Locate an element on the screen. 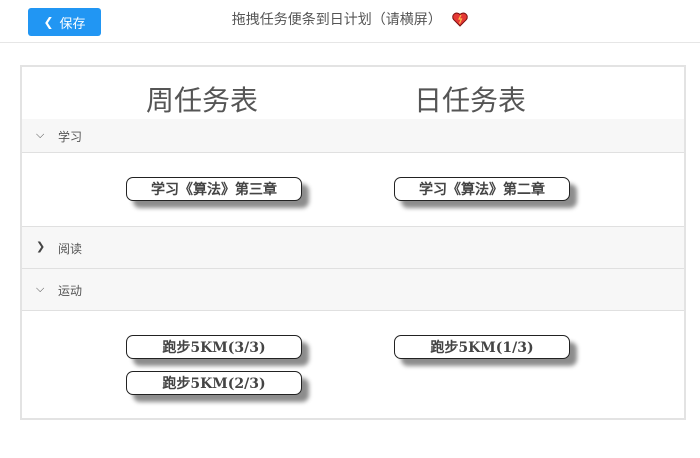 The image size is (700, 458). heart-icon is located at coordinates (460, 19).